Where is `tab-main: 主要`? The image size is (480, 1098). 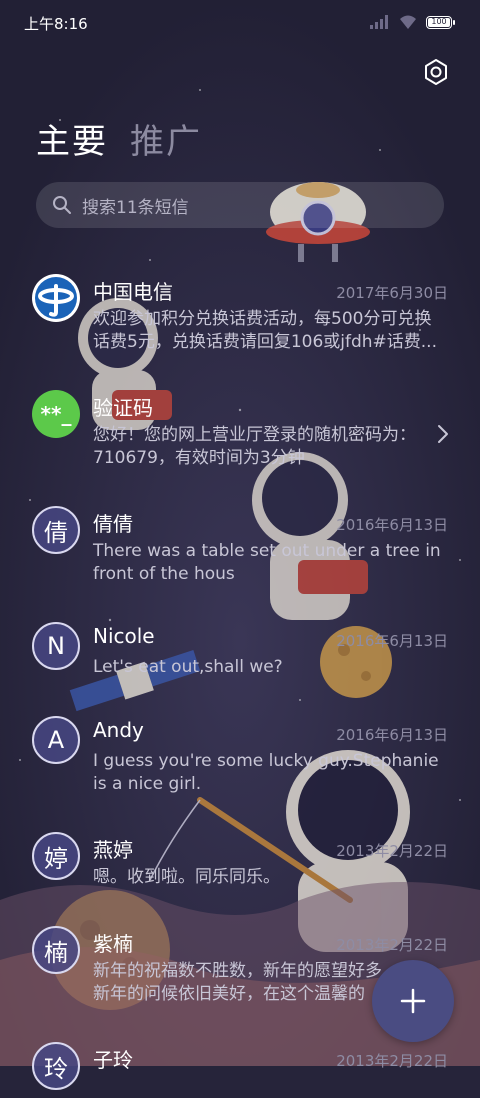
tab-main: 主要 is located at coordinates (72, 138).